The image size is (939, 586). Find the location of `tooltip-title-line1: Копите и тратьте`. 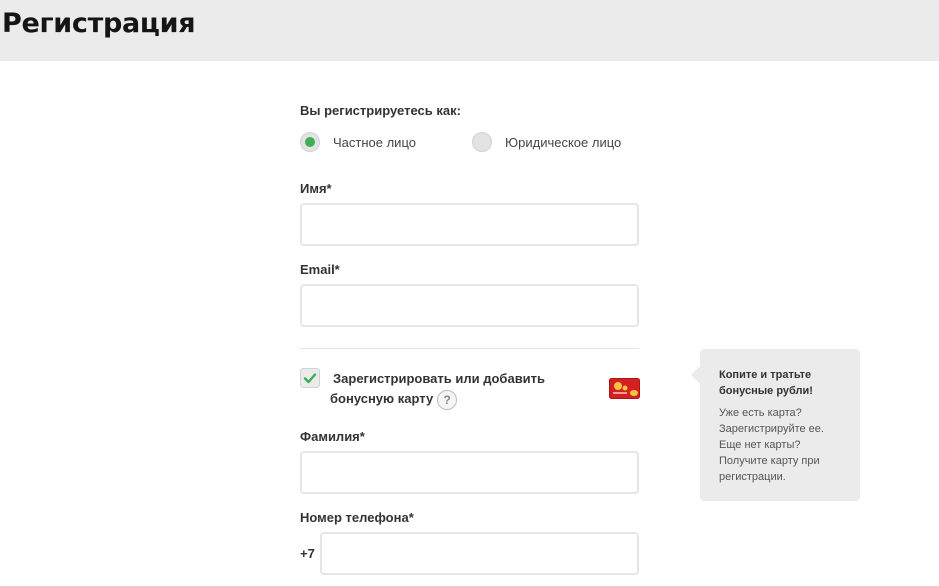

tooltip-title-line1: Копите и тратьте is located at coordinates (765, 375).